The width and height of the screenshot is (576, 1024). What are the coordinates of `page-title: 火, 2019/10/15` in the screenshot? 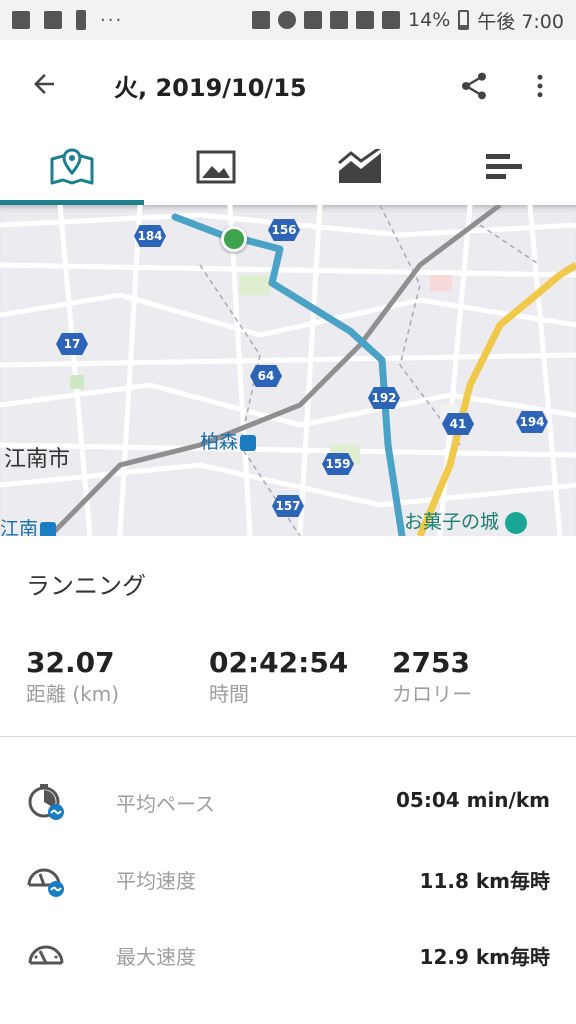 It's located at (210, 88).